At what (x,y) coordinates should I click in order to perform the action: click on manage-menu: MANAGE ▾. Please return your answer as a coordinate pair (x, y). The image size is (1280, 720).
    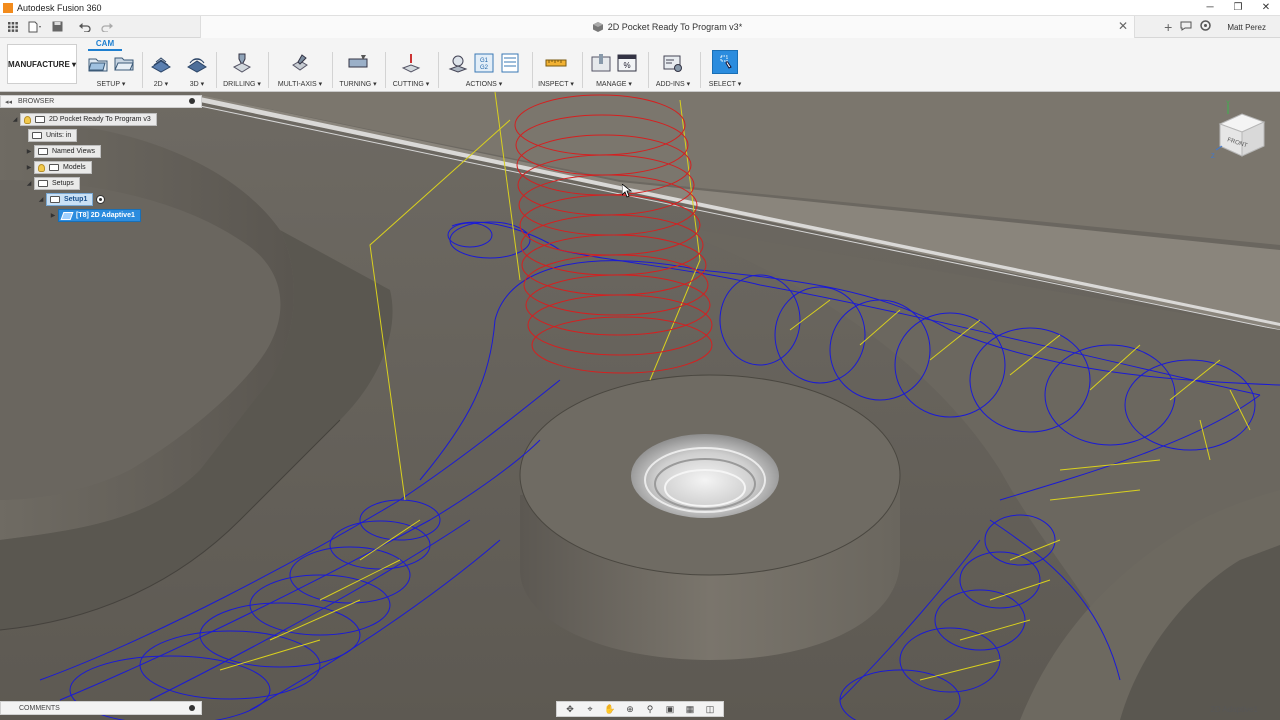
    Looking at the image, I should click on (614, 84).